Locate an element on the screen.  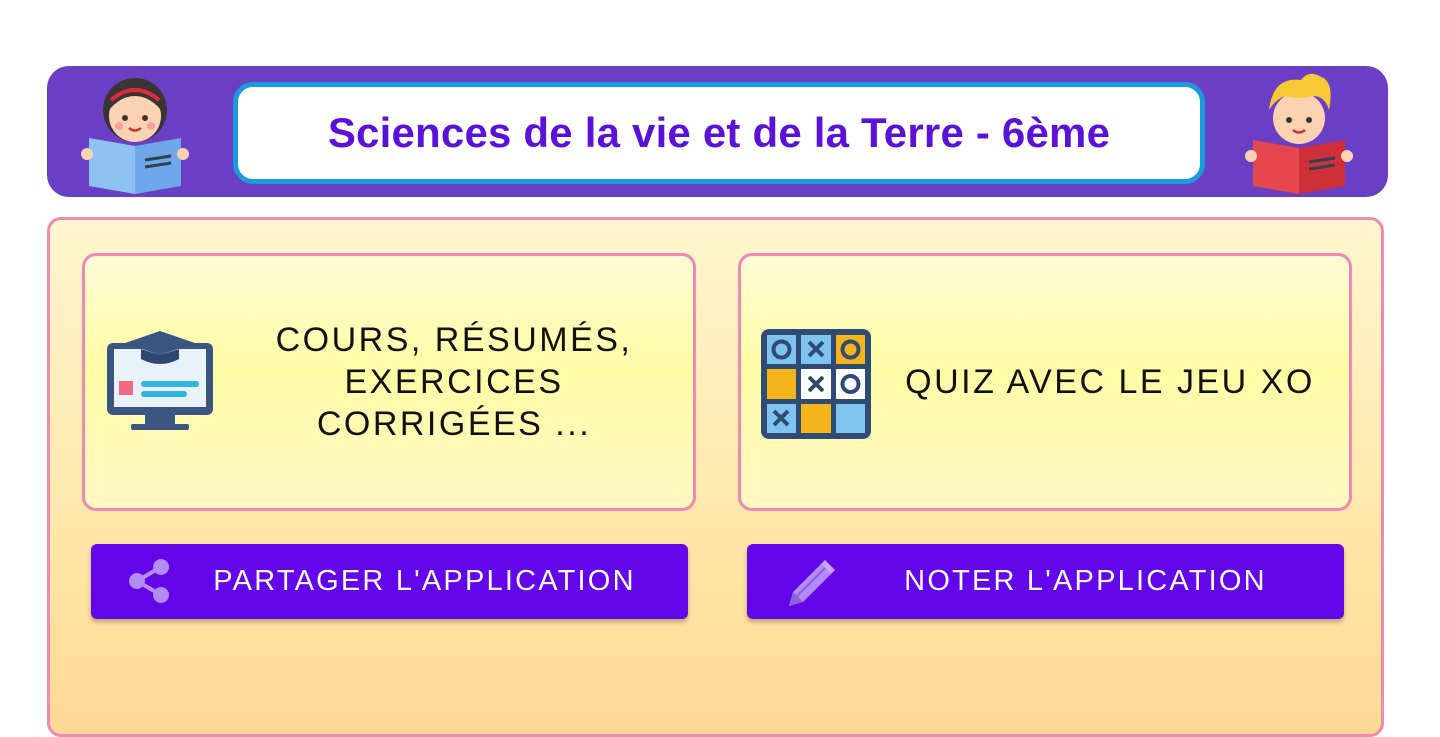
quiz-card-label: QUIZ AVEC LE JEU XO is located at coordinates (1110, 382).